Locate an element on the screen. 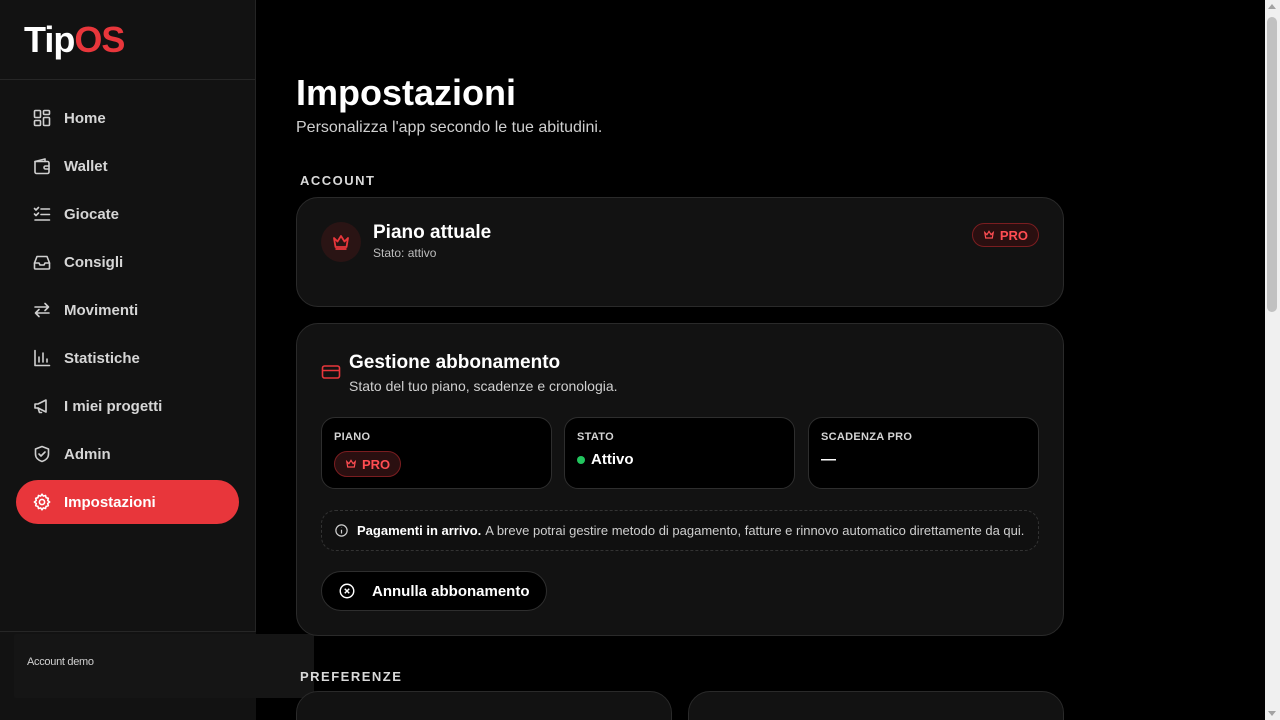 The height and width of the screenshot is (720, 1280). sidebar-item-progetti: I miei progetti is located at coordinates (127, 406).